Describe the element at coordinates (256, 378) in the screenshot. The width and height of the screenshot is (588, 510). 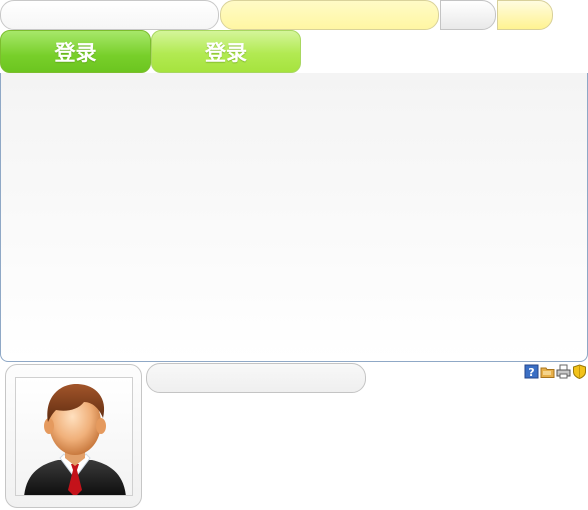
I see `name-field` at that location.